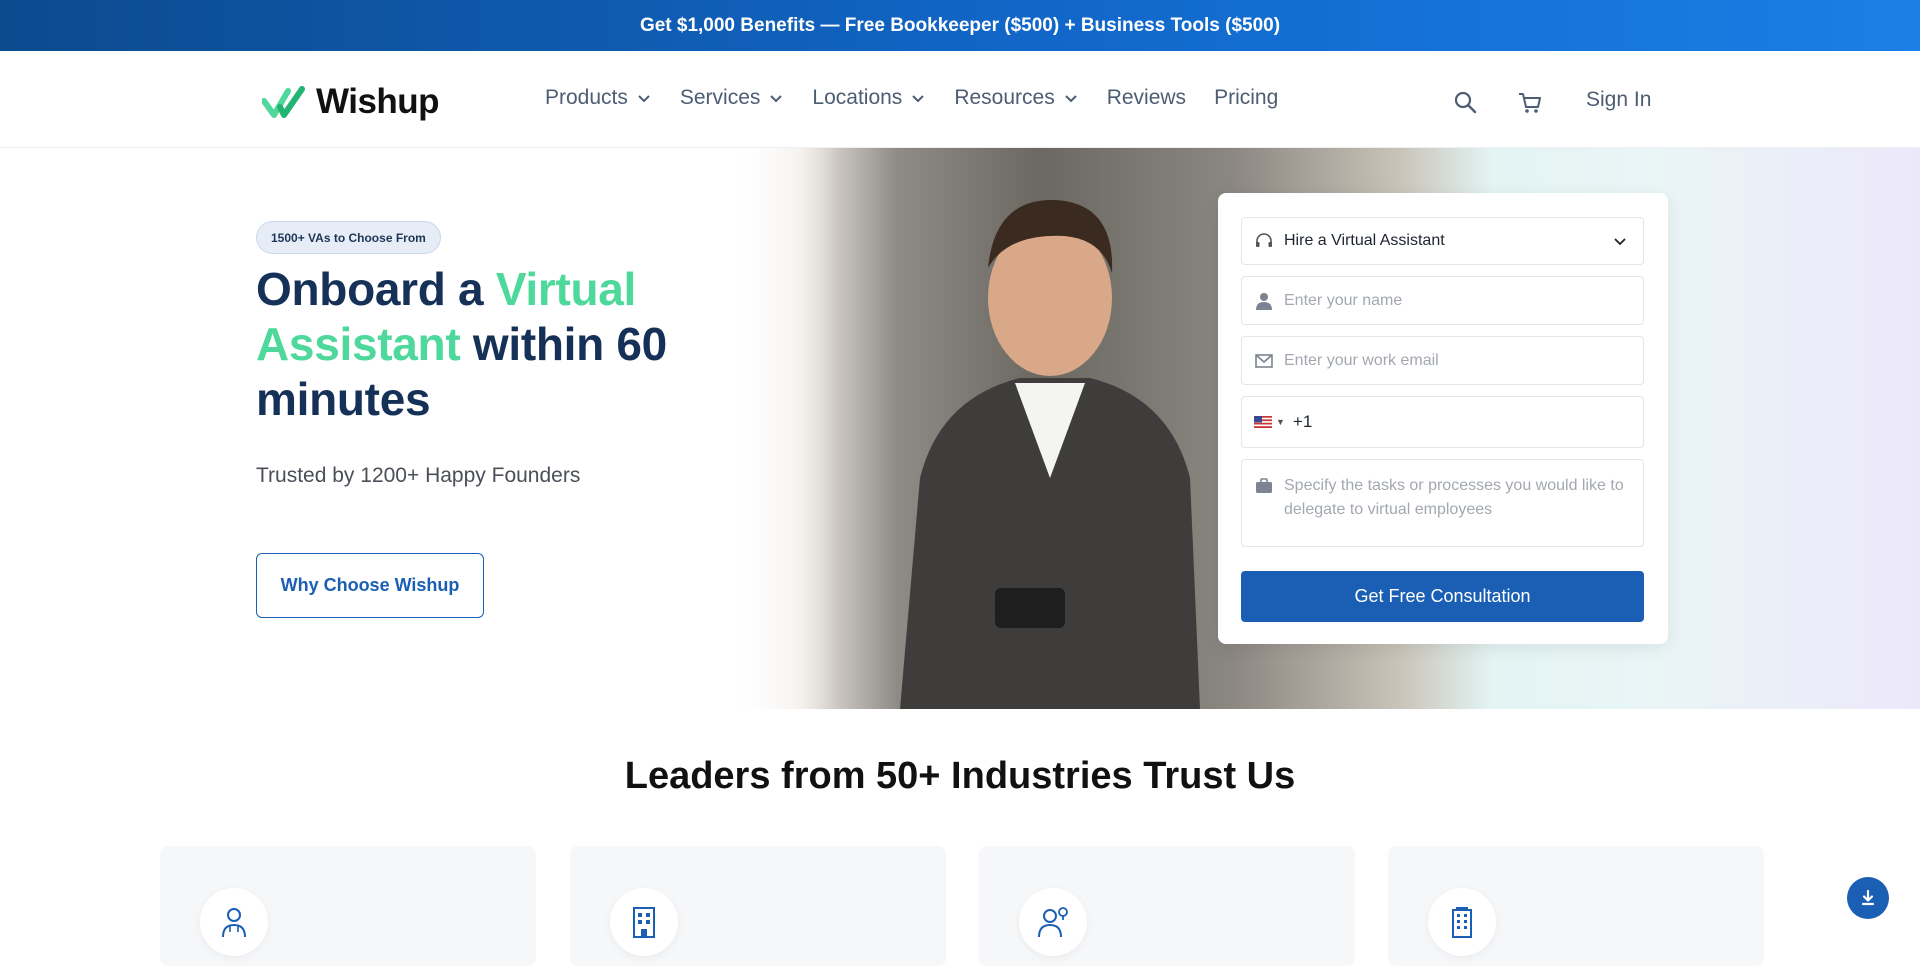 This screenshot has height=966, width=1920. What do you see at coordinates (857, 97) in the screenshot?
I see `nav-locations-label: Locations` at bounding box center [857, 97].